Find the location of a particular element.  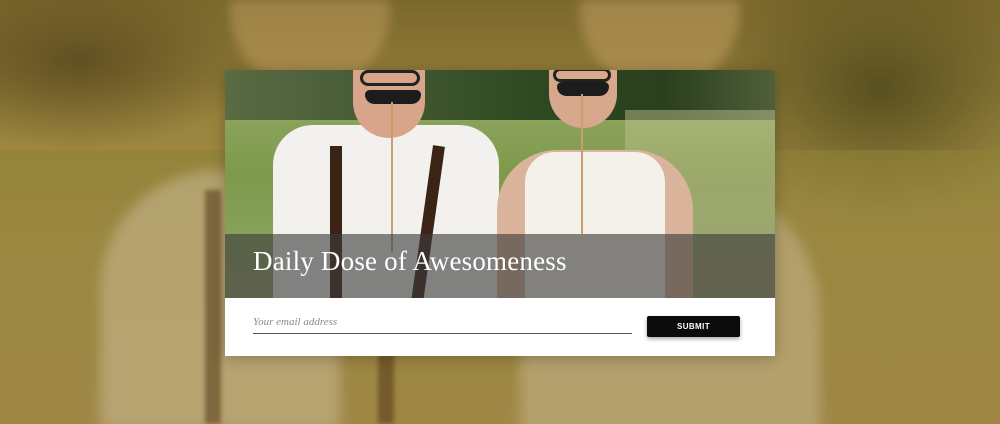

submit-button: SUBMIT is located at coordinates (693, 326).